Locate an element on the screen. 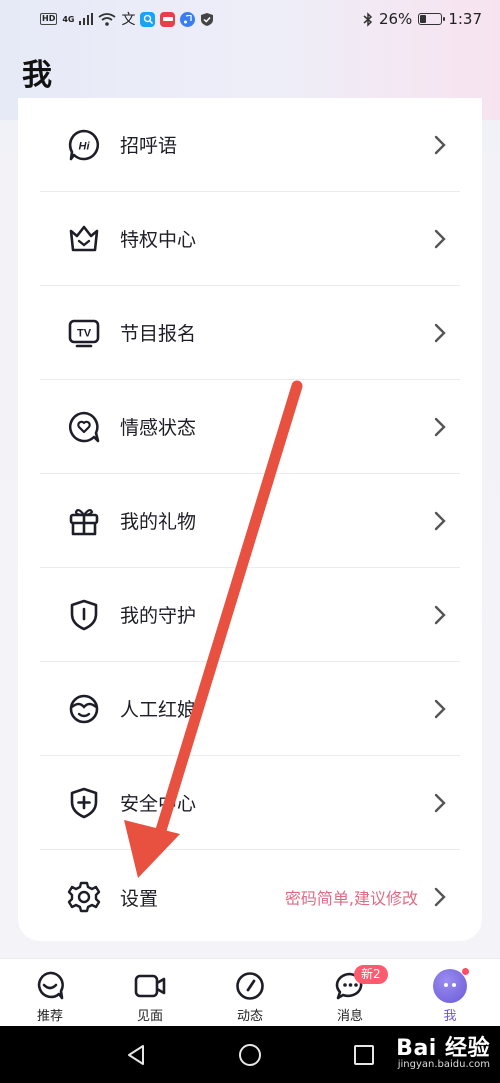 Image resolution: width=500 pixels, height=1083 pixels. shield-plus-icon is located at coordinates (84, 803).